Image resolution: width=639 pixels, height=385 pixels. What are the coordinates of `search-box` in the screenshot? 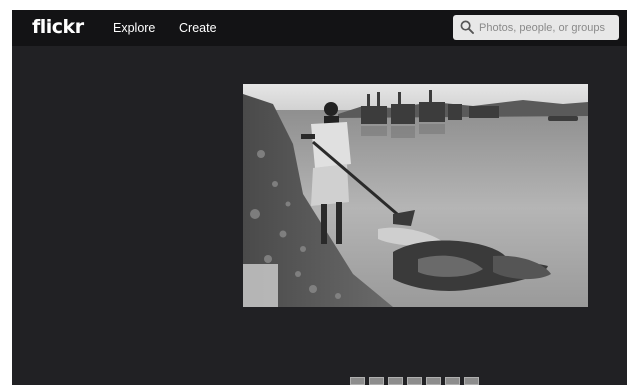 It's located at (536, 27).